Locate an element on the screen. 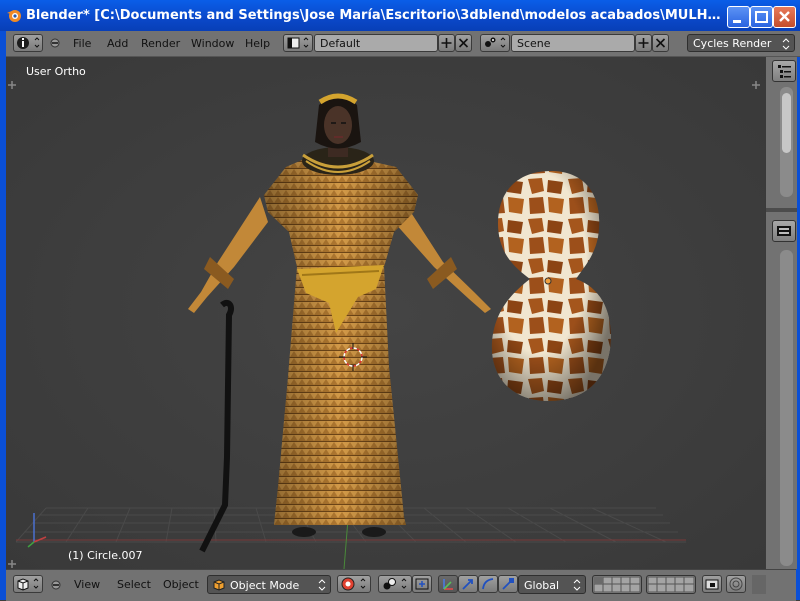 The height and width of the screenshot is (601, 800). close-window-button is located at coordinates (784, 17).